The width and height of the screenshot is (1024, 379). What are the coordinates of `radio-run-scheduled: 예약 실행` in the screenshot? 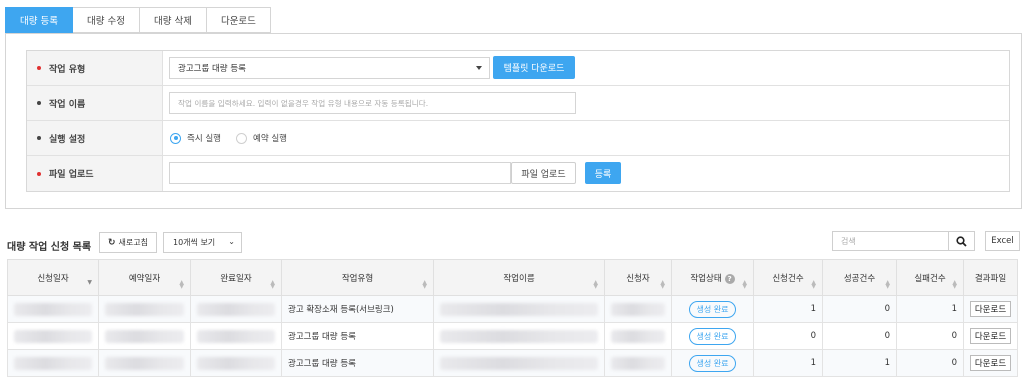 It's located at (261, 138).